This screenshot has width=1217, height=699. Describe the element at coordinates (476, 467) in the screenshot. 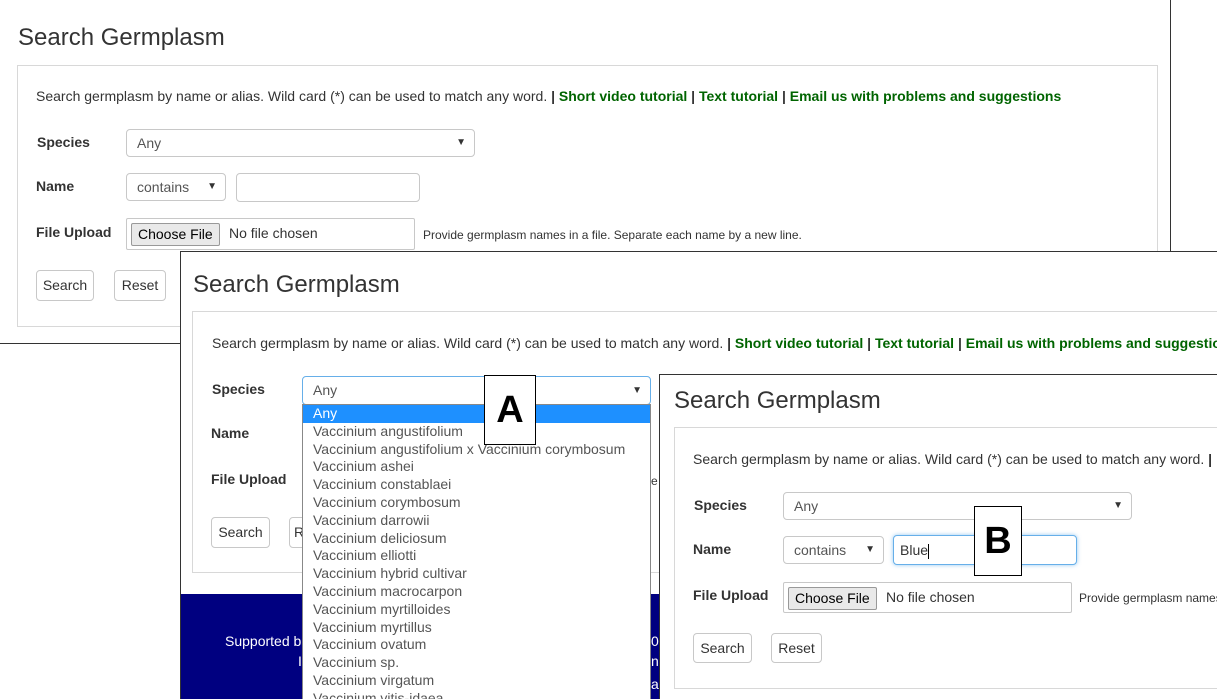

I see `species-option: Vaccinium ashei` at that location.